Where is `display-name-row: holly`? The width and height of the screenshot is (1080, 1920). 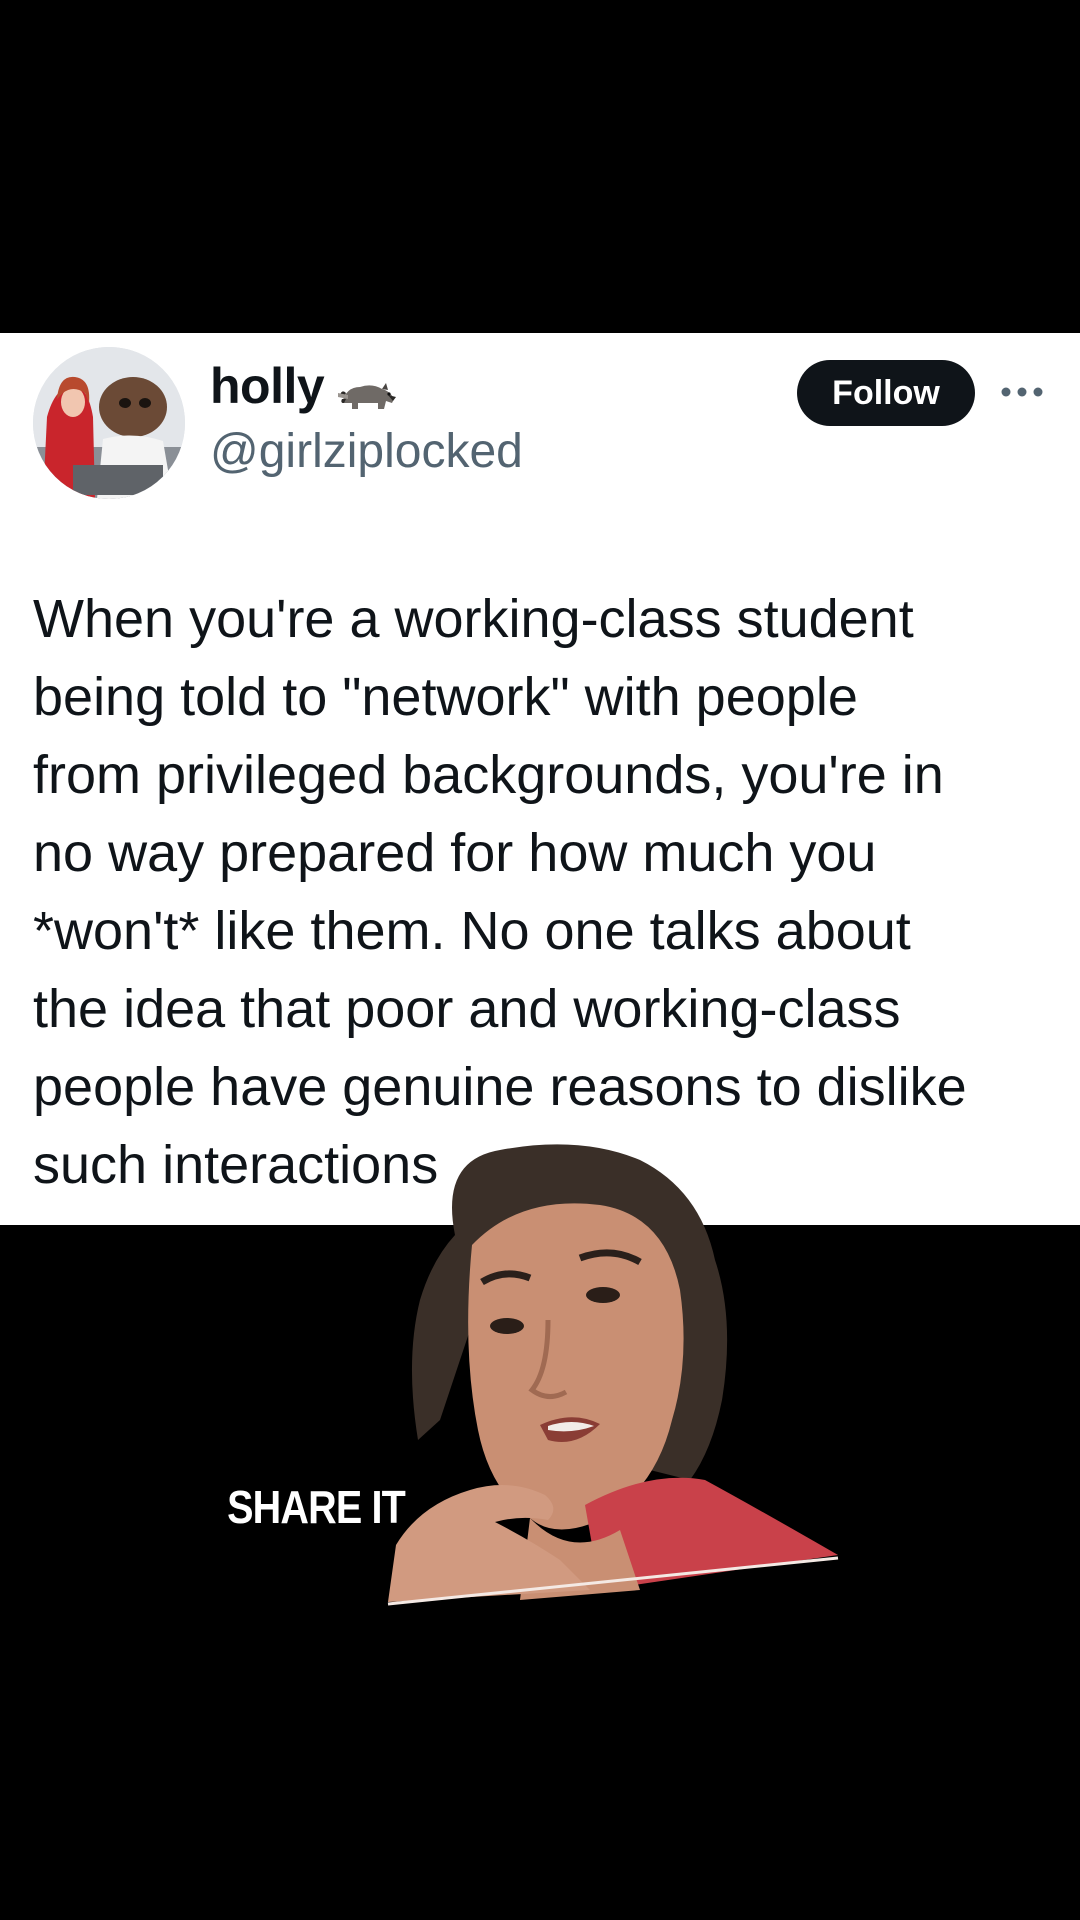
display-name-row: holly is located at coordinates (304, 386).